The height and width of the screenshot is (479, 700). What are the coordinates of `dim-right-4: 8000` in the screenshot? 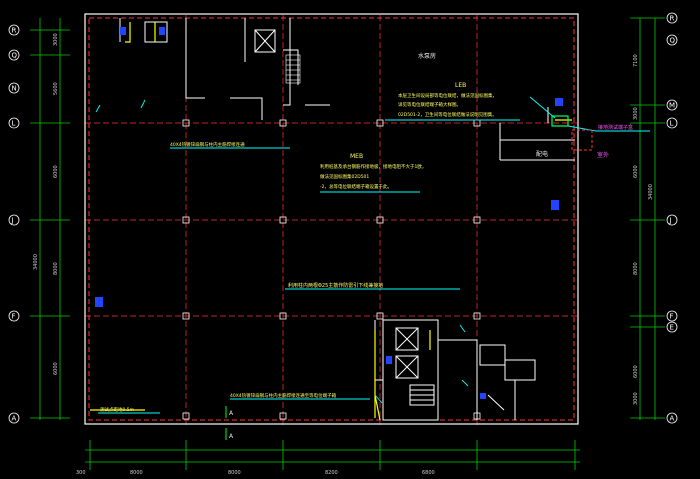 It's located at (636, 268).